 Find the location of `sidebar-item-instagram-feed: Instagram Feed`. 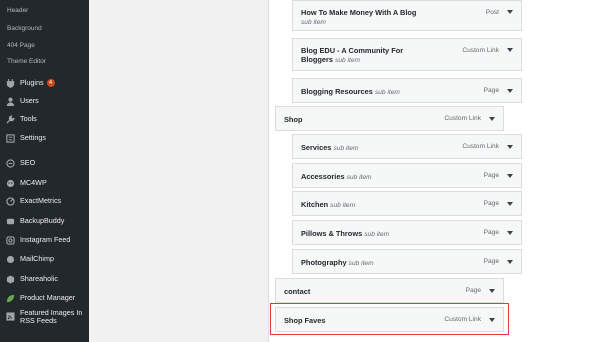

sidebar-item-instagram-feed: Instagram Feed is located at coordinates (44, 240).